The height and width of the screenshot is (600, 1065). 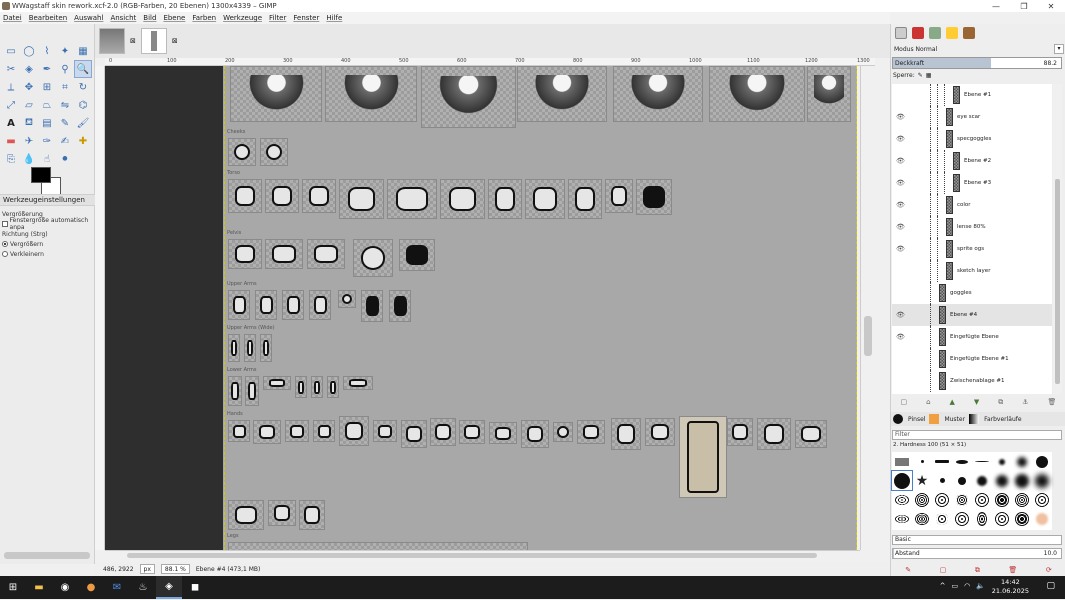 I want to click on zoom-selector: 88.1 %, so click(x=175, y=569).